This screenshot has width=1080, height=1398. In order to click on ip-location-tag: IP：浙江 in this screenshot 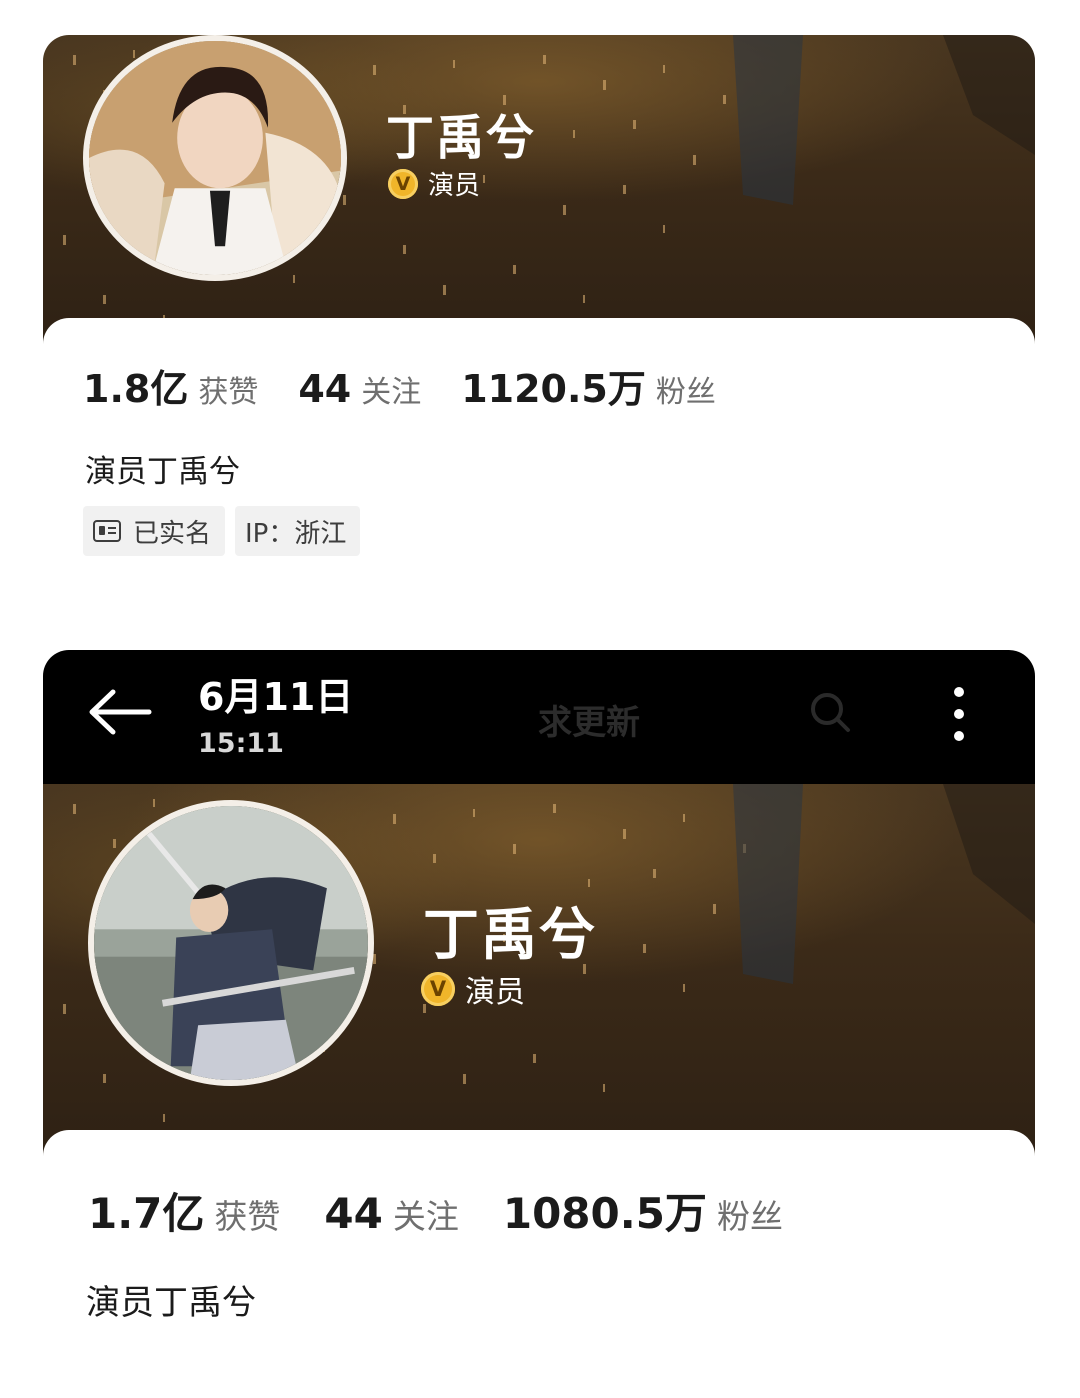, I will do `click(298, 531)`.